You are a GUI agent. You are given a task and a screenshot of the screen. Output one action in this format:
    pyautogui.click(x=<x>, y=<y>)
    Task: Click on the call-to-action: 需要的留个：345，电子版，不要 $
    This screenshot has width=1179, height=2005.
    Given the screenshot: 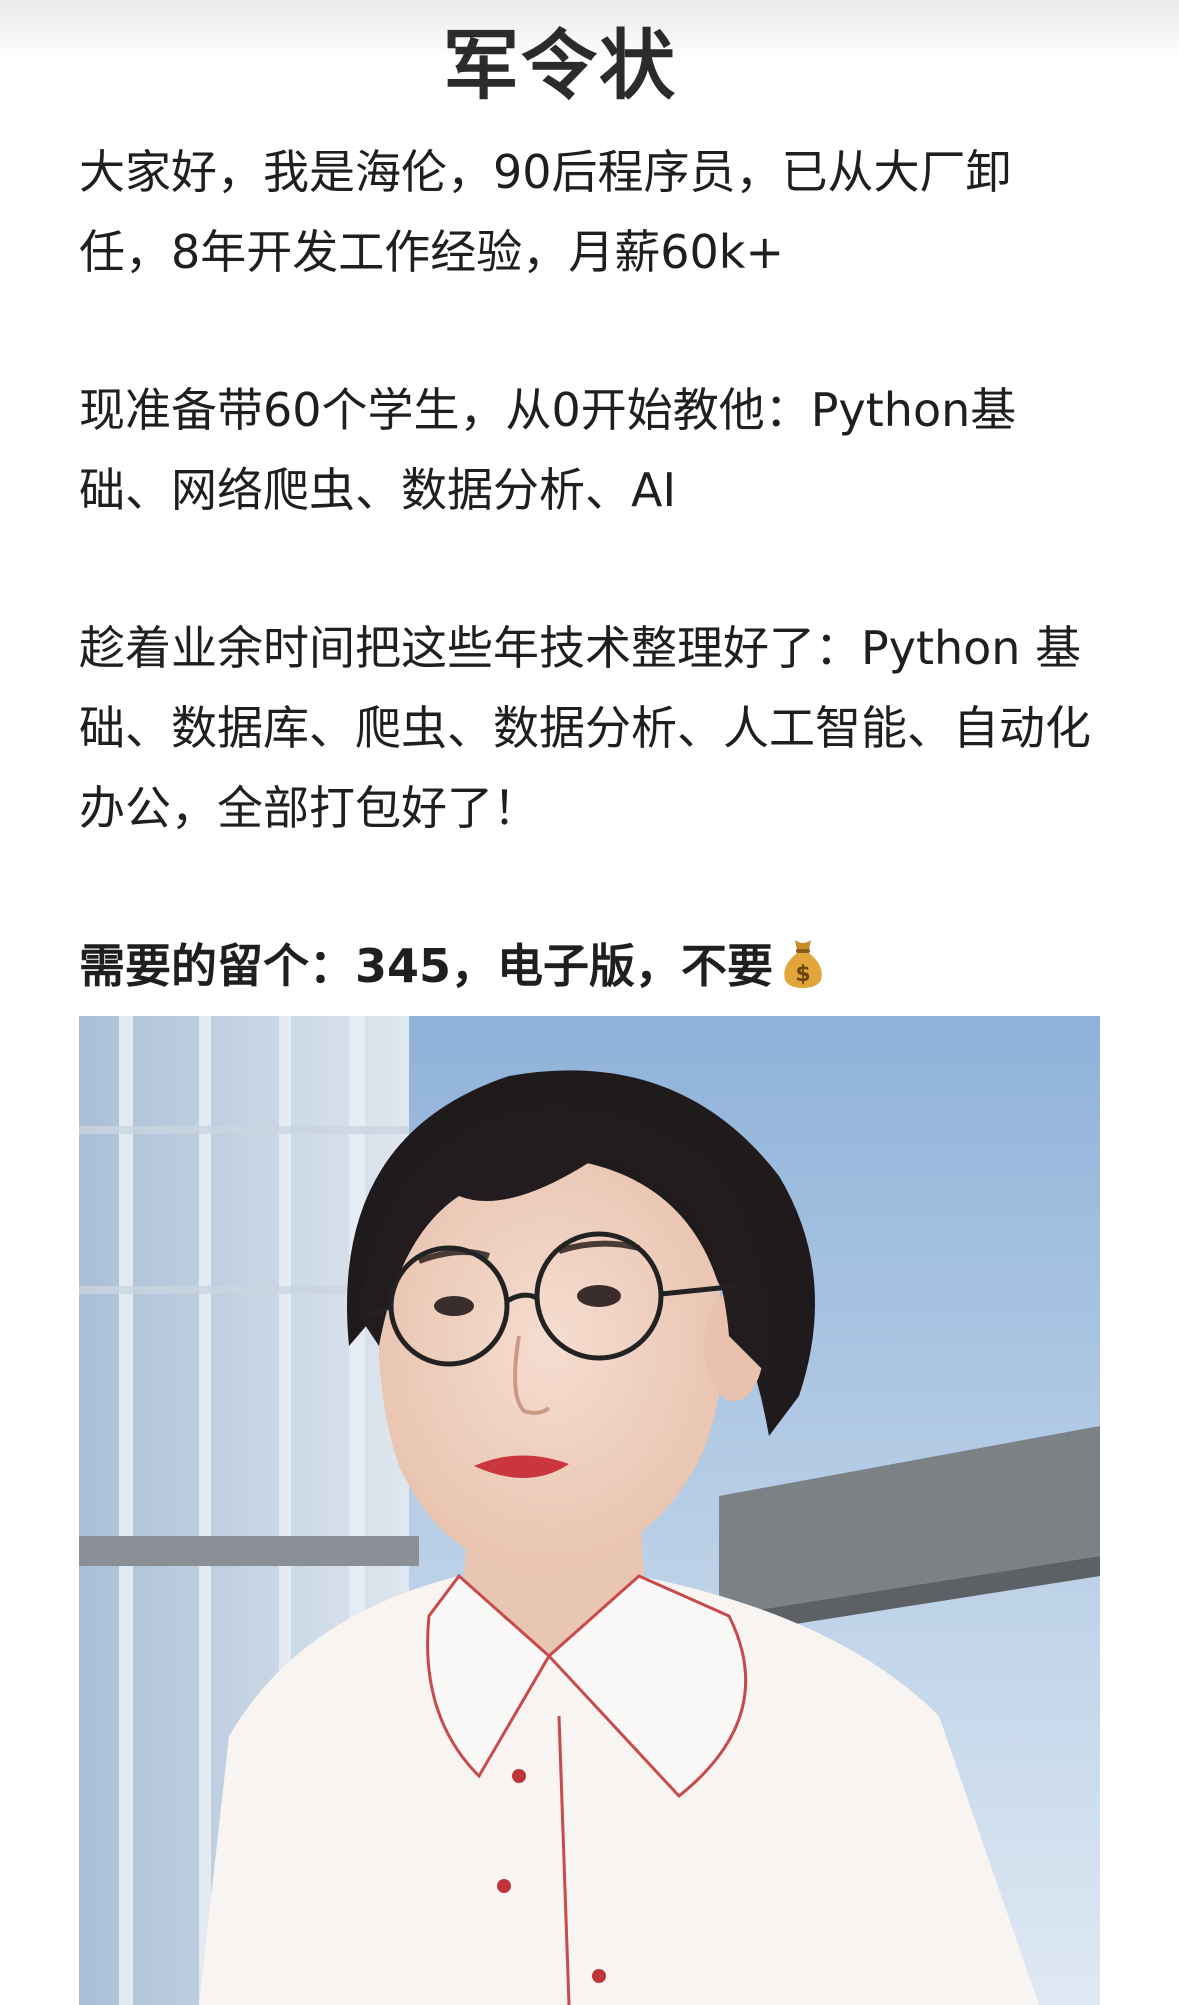 What is the action you would take?
    pyautogui.click(x=589, y=970)
    